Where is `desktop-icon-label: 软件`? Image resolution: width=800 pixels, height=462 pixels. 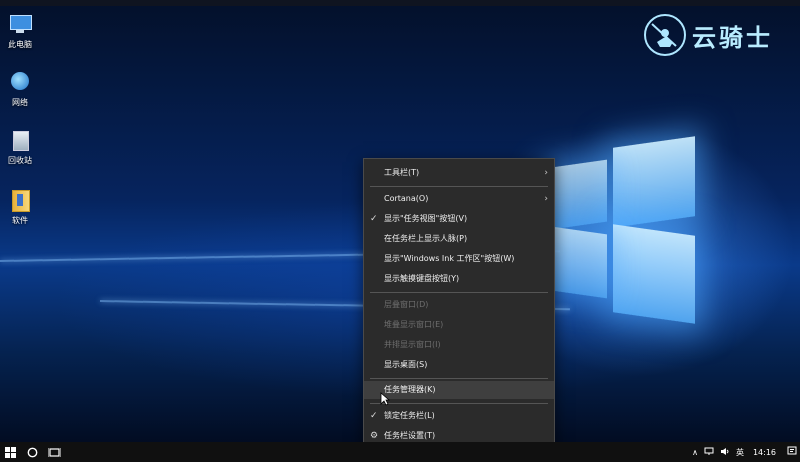
desktop-icon-label: 软件 is located at coordinates (20, 220).